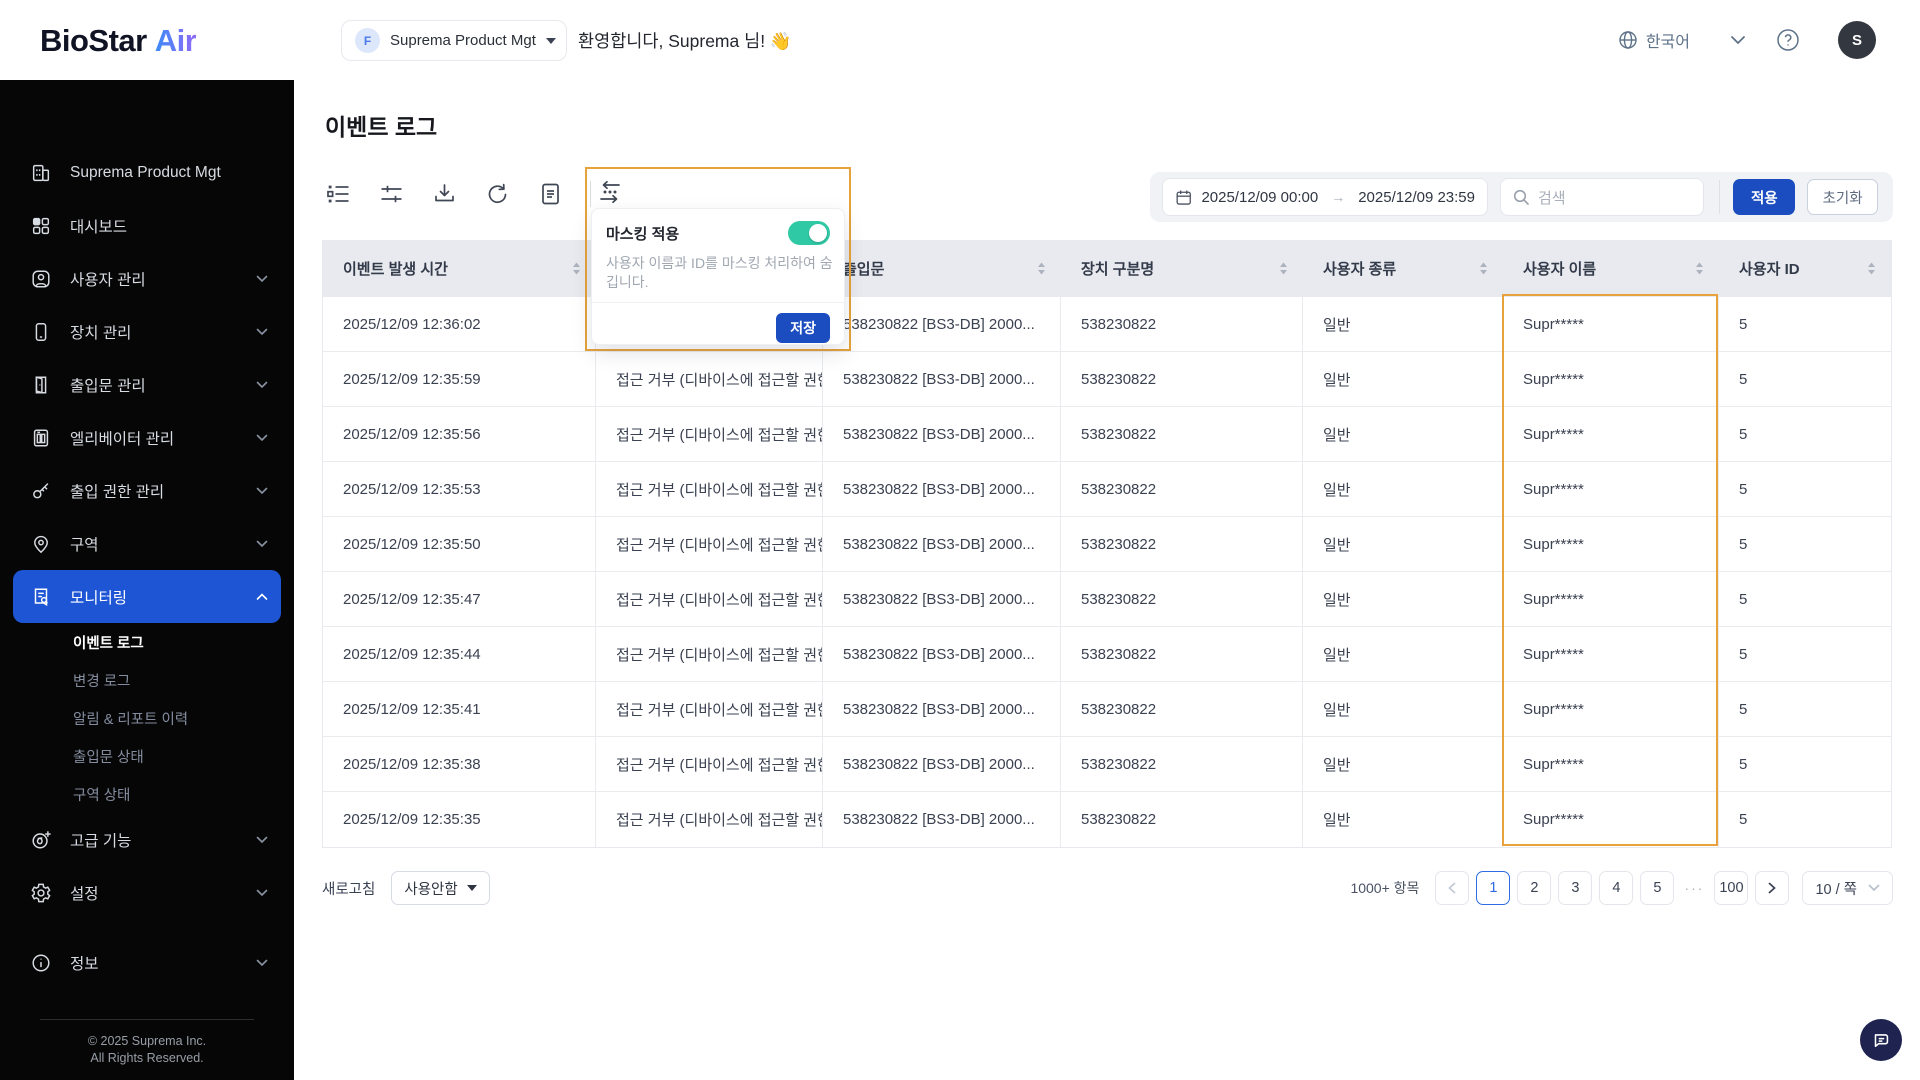 The width and height of the screenshot is (1920, 1080). I want to click on sidebar-item-label: 출입 권한 관리, so click(117, 492).